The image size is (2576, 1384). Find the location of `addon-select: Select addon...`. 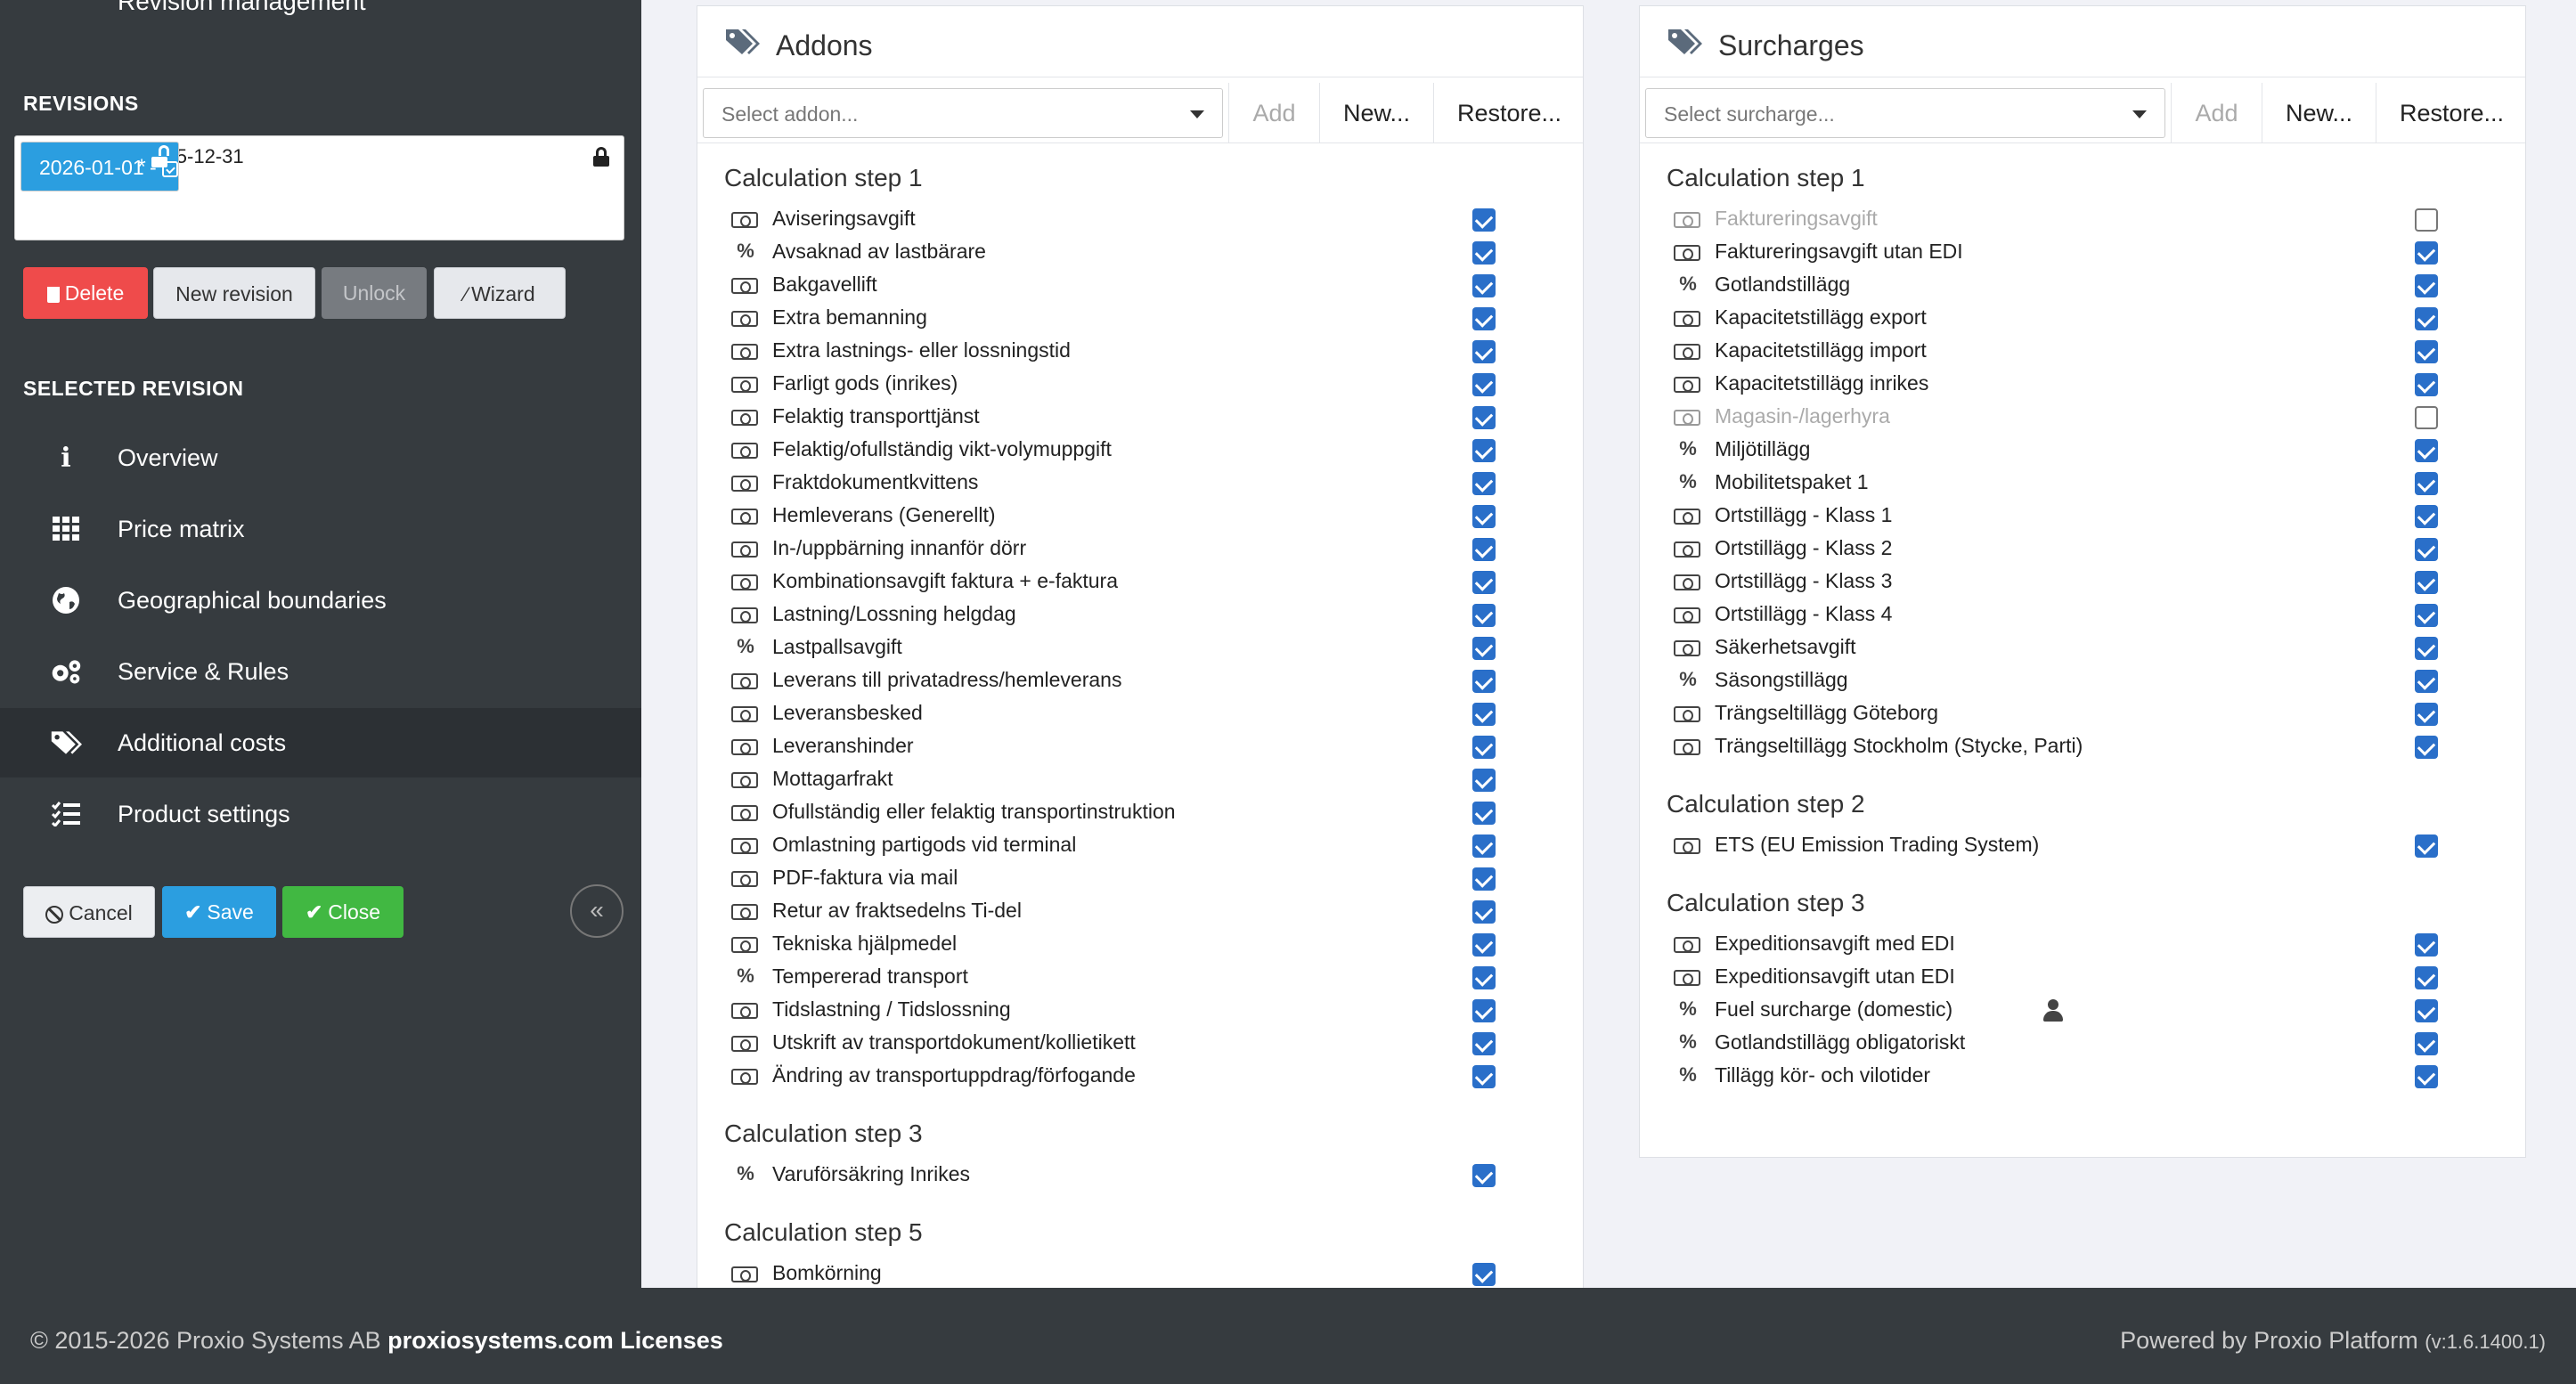

addon-select: Select addon... is located at coordinates (963, 113).